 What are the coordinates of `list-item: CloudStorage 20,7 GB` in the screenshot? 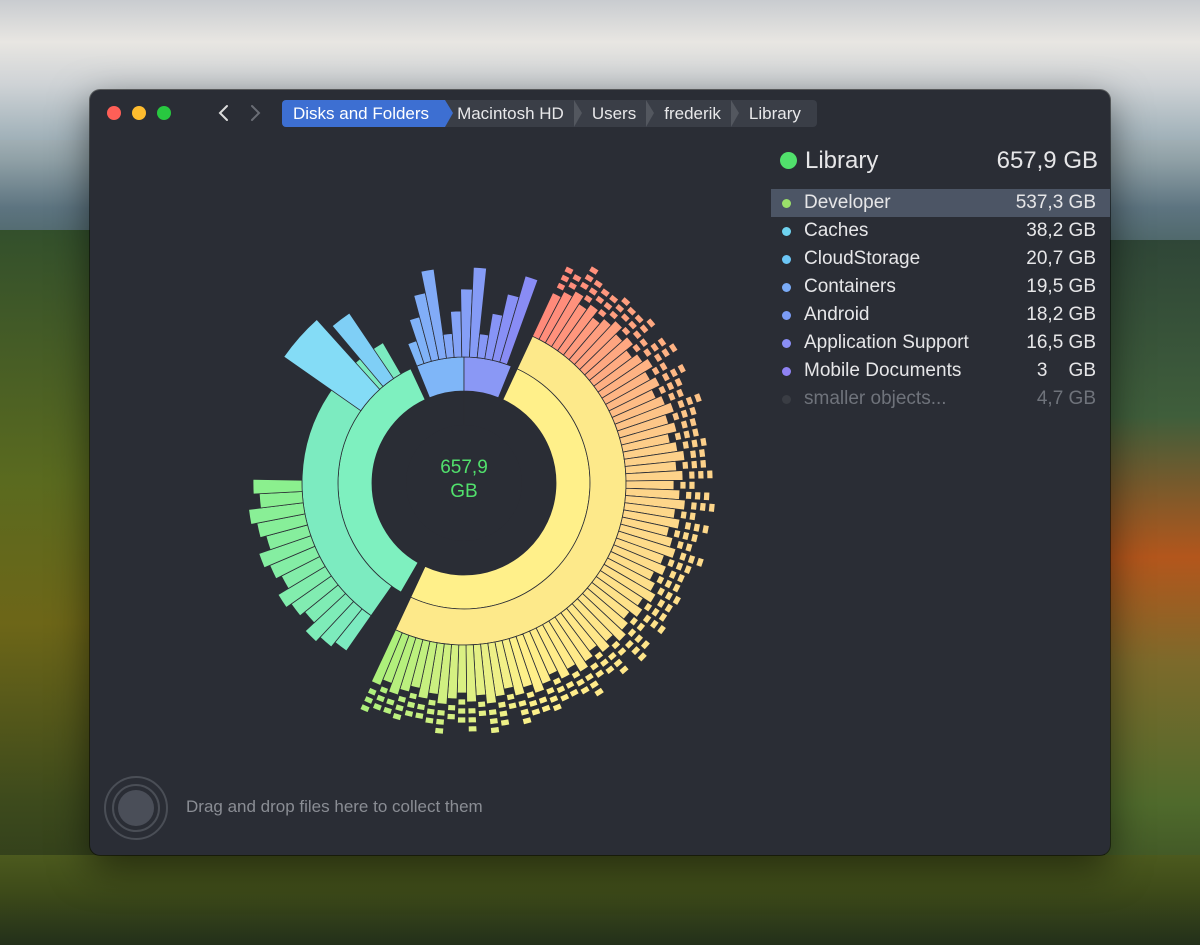 It's located at (940, 259).